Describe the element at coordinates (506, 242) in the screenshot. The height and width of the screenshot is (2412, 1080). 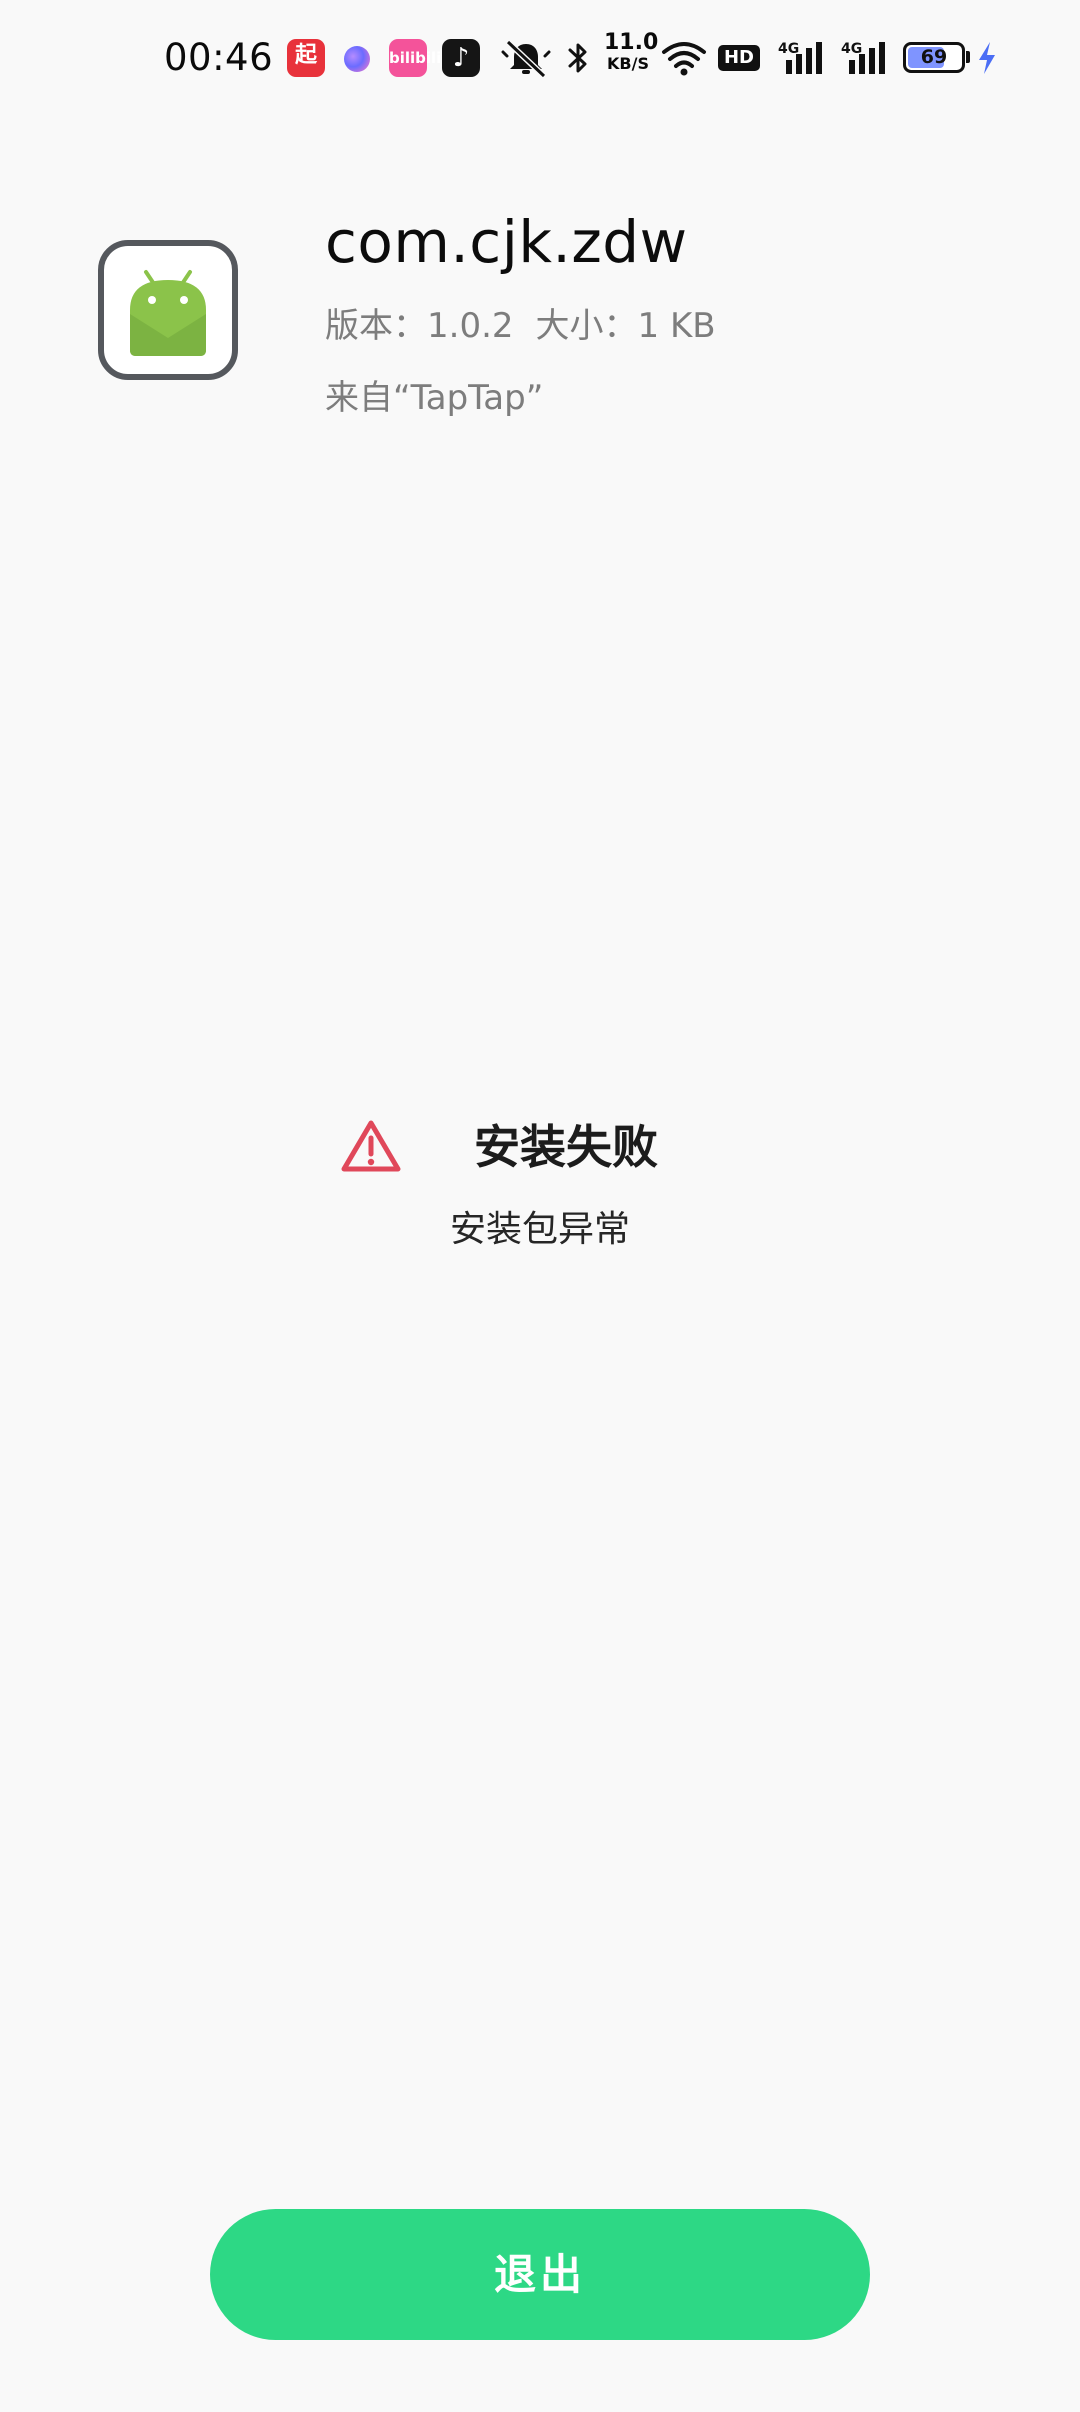
I see `app-package-name: com.cjk.zdw` at that location.